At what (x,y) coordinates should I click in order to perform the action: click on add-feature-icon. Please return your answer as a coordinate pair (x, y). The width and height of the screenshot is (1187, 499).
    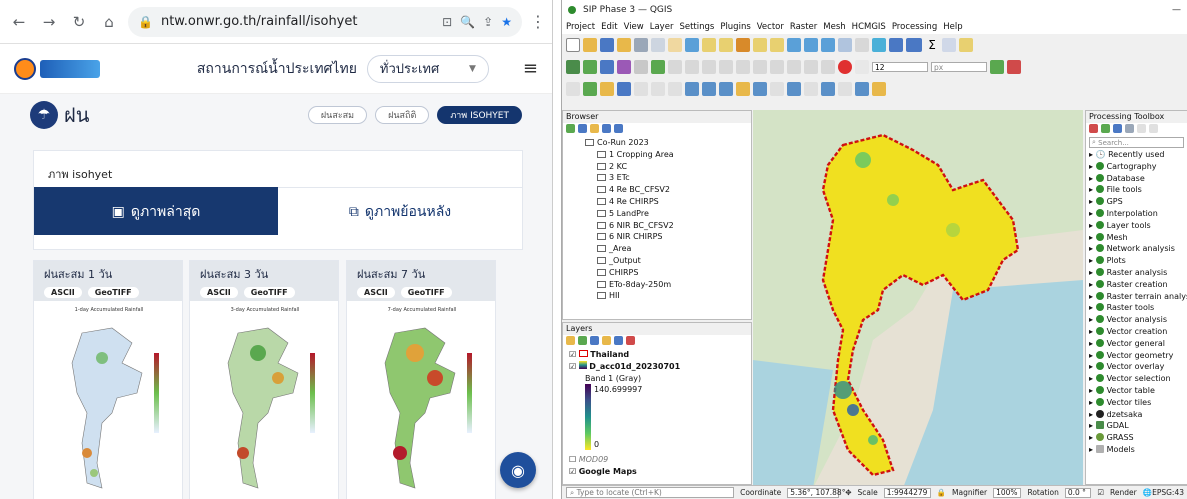
    Looking at the image, I should click on (709, 67).